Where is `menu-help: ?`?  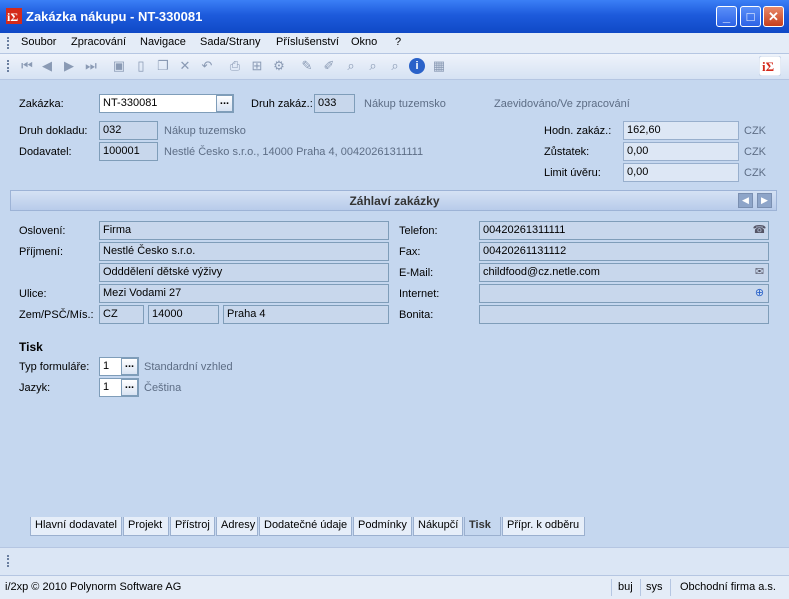
menu-help: ? is located at coordinates (398, 42).